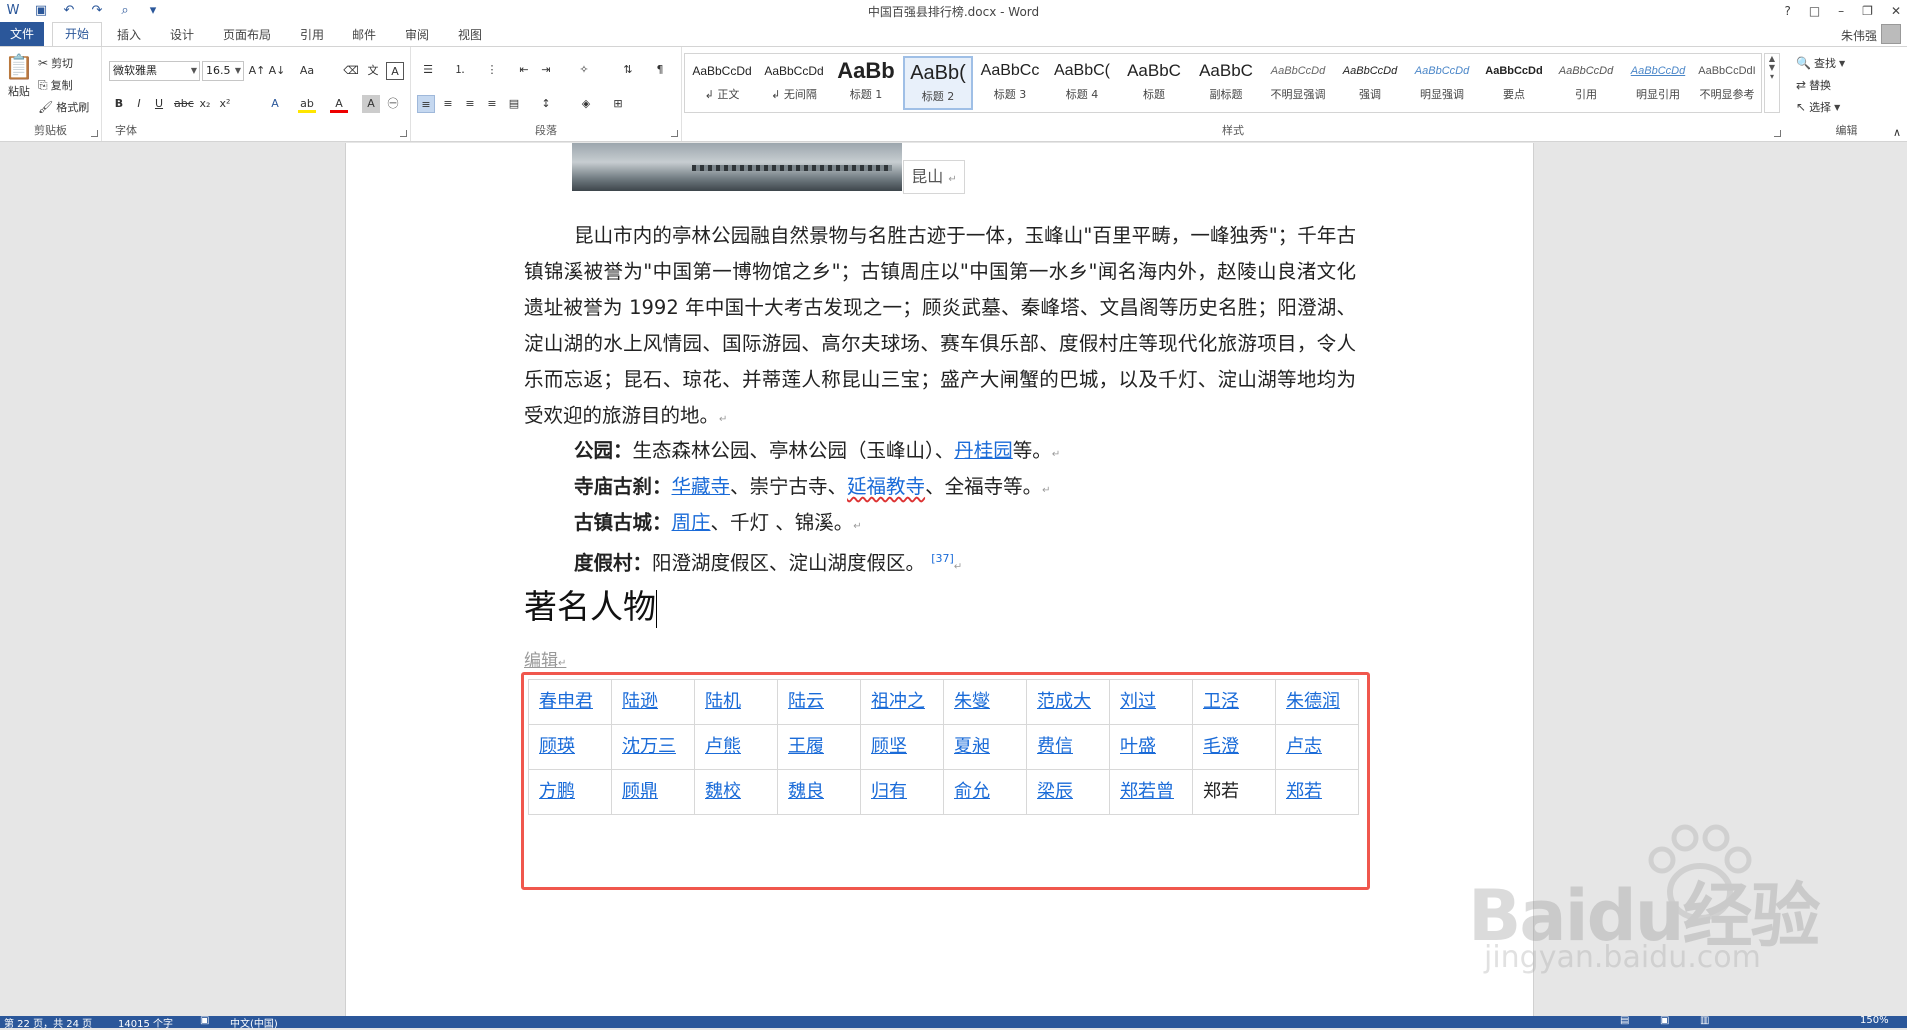 This screenshot has height=1030, width=1907. I want to click on justify-icon: ≡, so click(492, 104).